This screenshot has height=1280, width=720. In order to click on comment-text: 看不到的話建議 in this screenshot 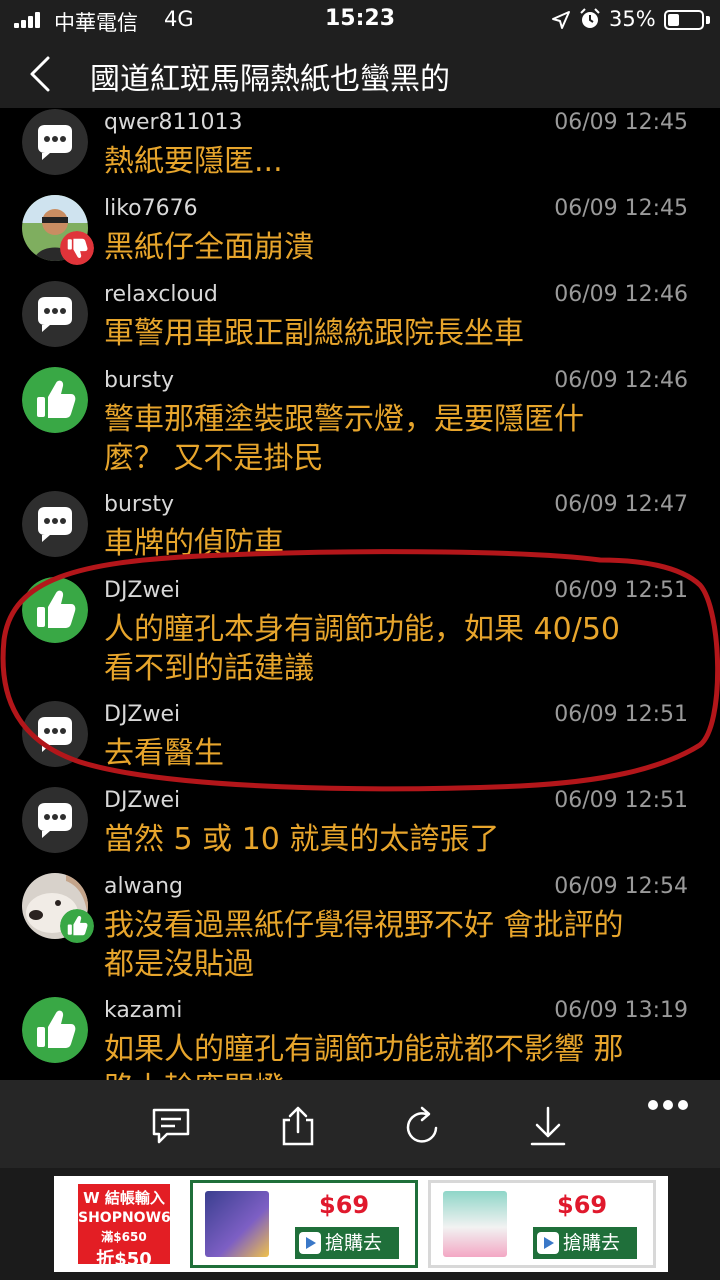, I will do `click(209, 668)`.